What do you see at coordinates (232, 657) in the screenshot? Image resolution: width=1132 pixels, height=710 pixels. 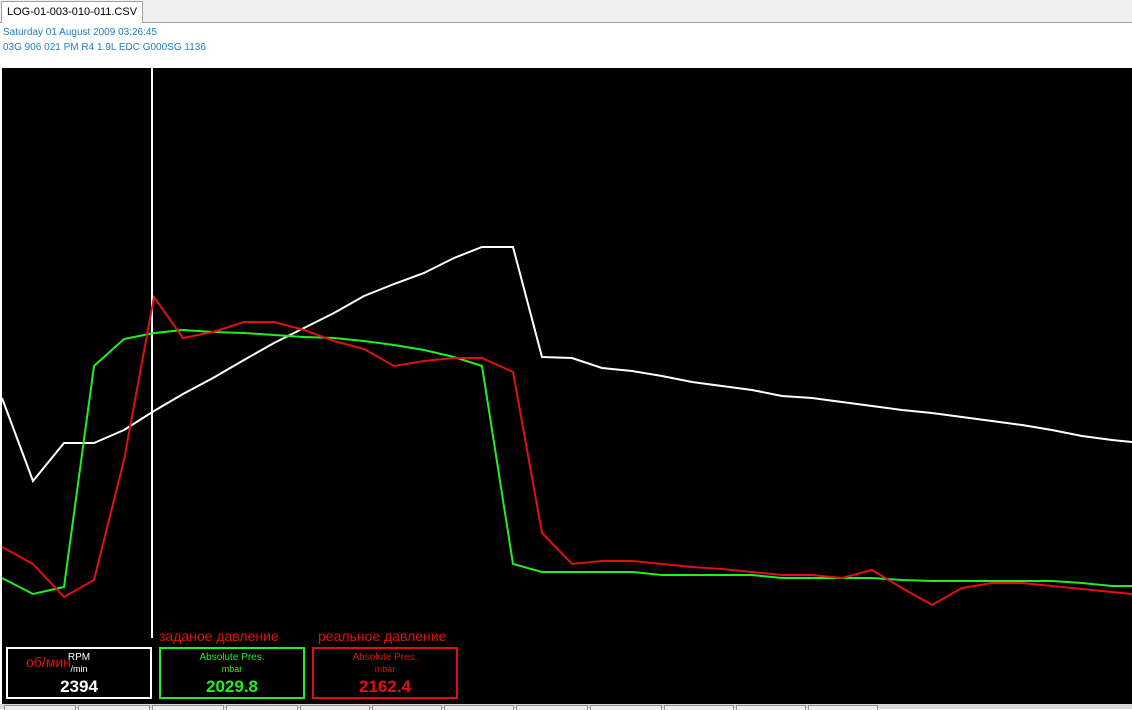 I see `specified-pressure-label: Absolute Pres.` at bounding box center [232, 657].